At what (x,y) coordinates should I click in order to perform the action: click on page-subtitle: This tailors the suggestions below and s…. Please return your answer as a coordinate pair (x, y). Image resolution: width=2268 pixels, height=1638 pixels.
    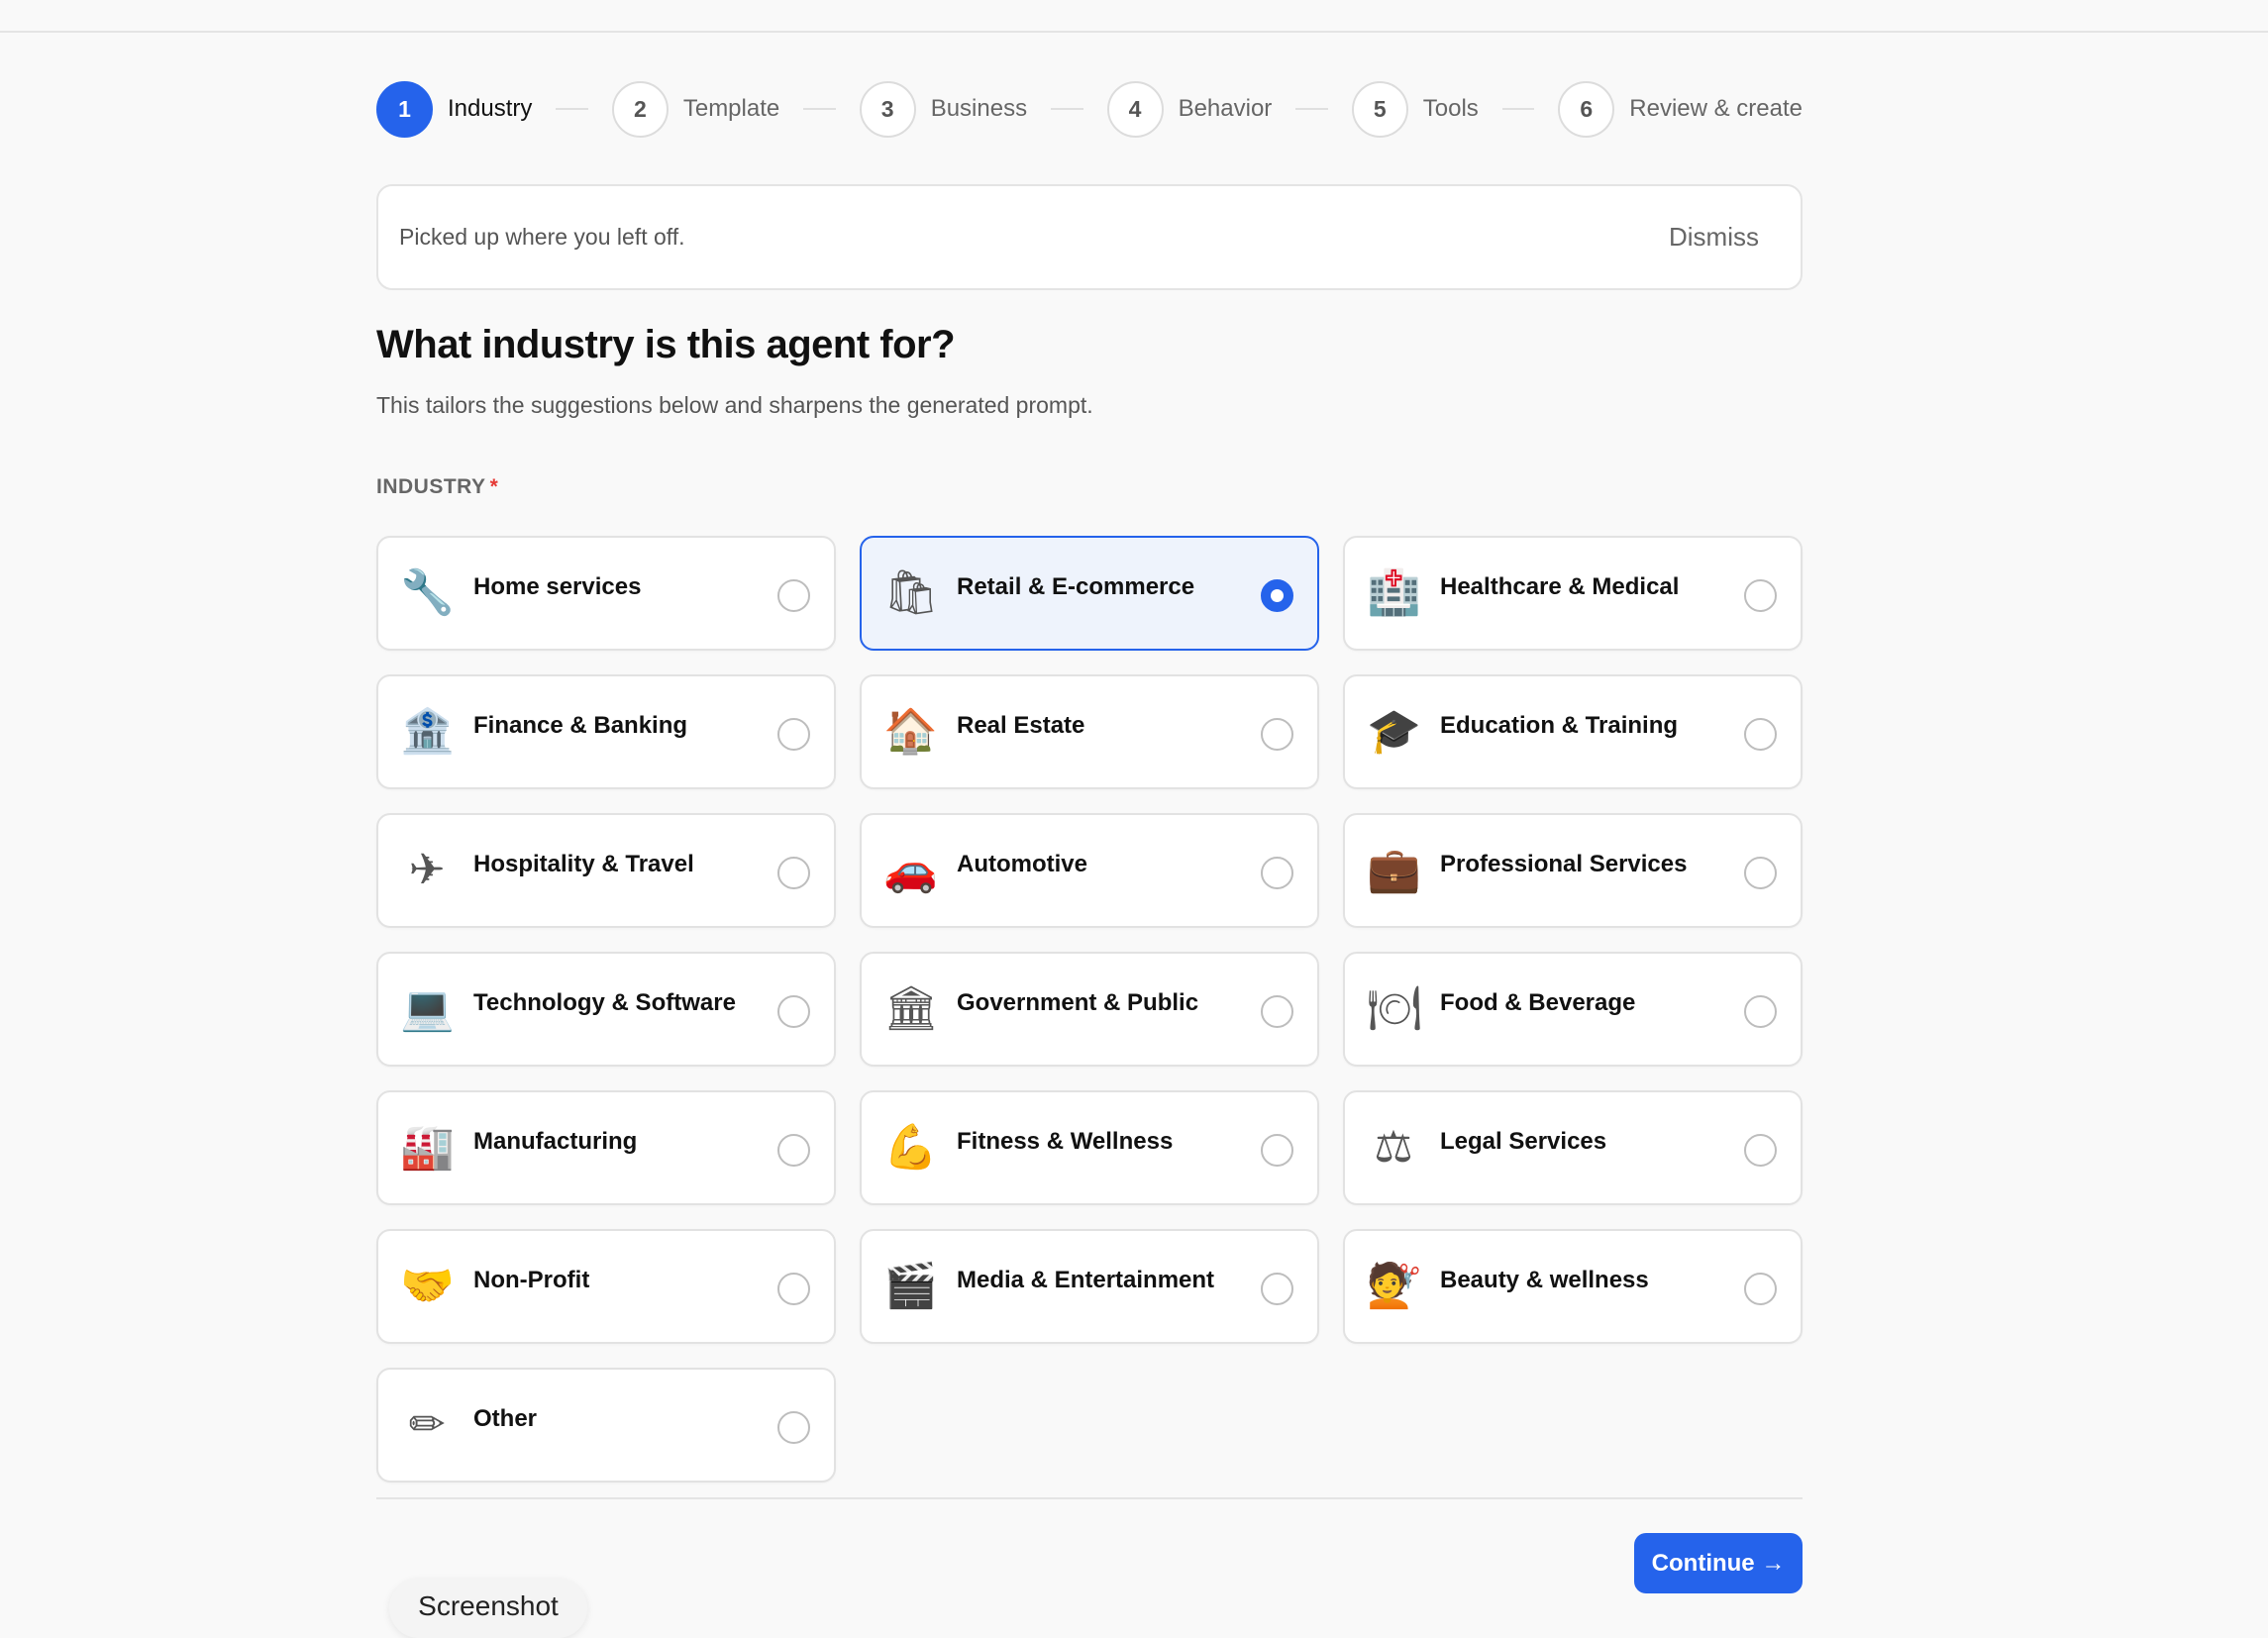
    Looking at the image, I should click on (734, 405).